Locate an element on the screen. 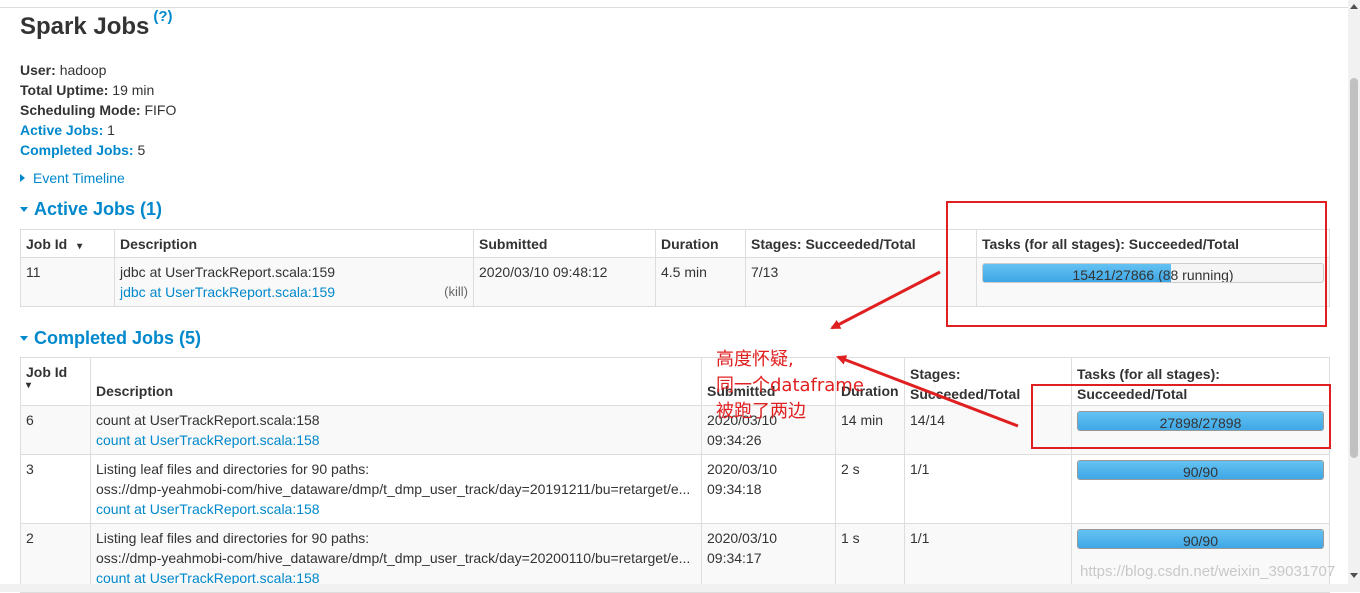 The image size is (1360, 593). vertical-scrollbar is located at coordinates (1354, 296).